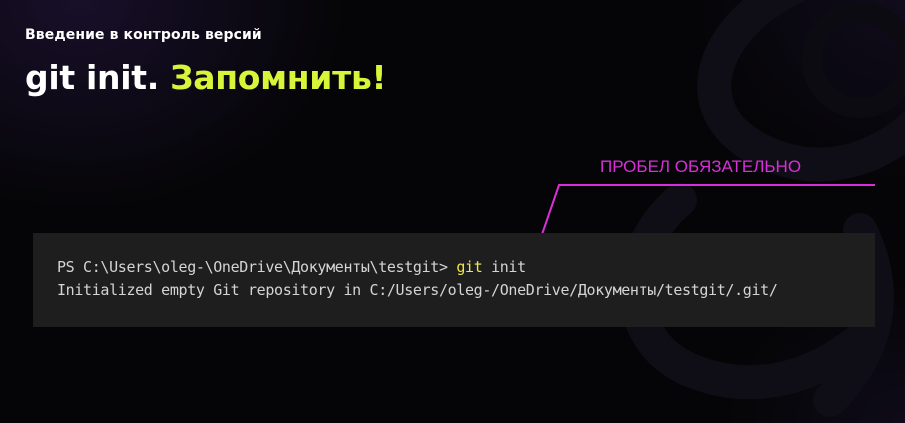  What do you see at coordinates (701, 166) in the screenshot?
I see `annotation-label: ПРОБЕЛ ОБЯЗАТЕЛЬНО` at bounding box center [701, 166].